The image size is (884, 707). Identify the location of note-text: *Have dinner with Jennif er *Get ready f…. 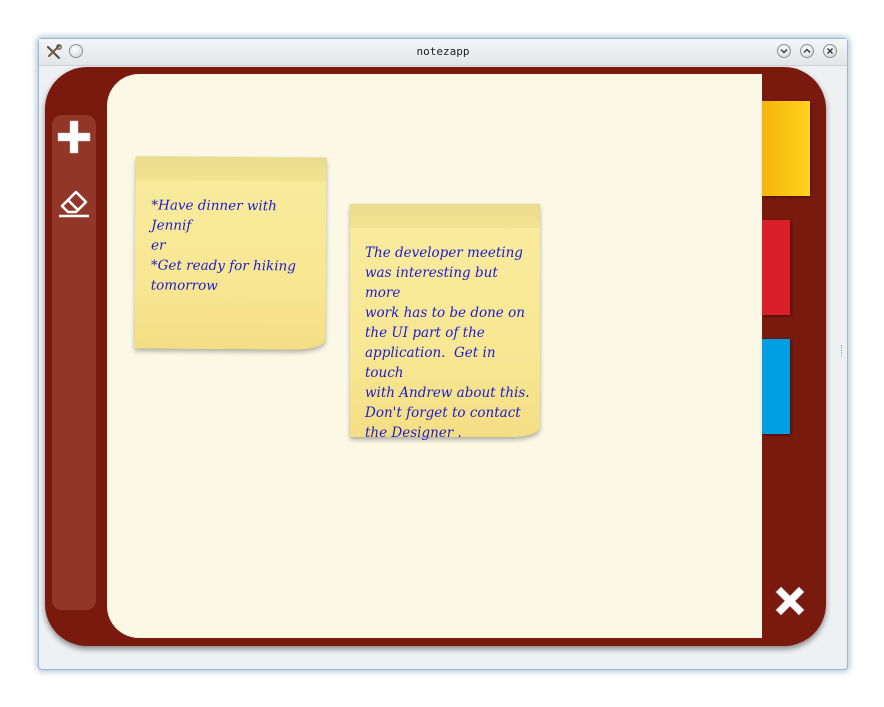
(235, 245).